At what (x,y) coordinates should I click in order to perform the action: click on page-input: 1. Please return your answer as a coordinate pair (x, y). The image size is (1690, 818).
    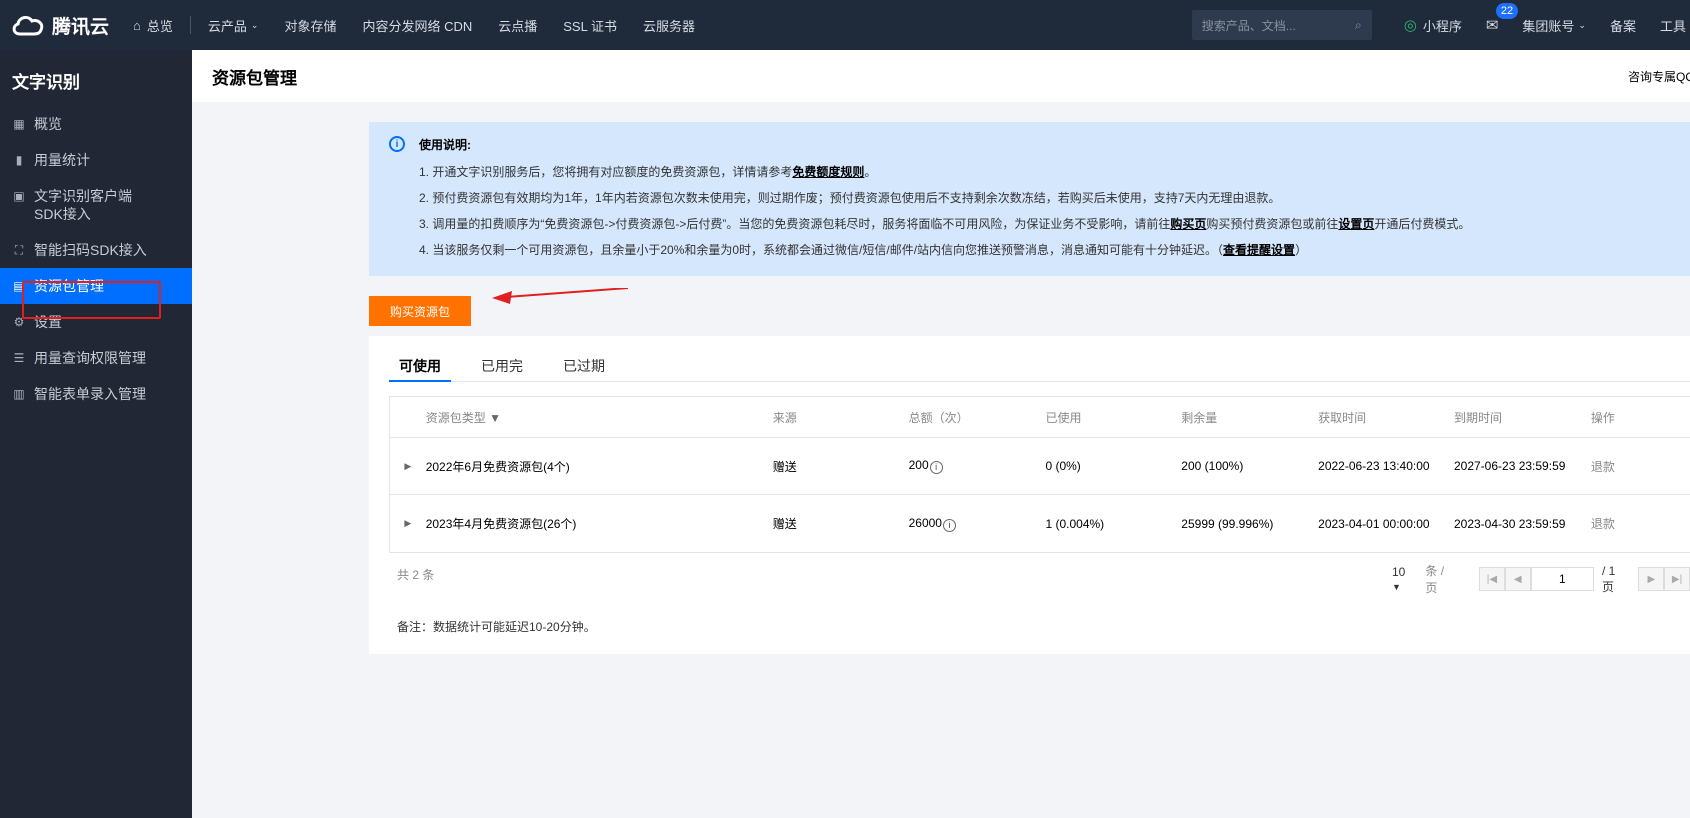
    Looking at the image, I should click on (1562, 579).